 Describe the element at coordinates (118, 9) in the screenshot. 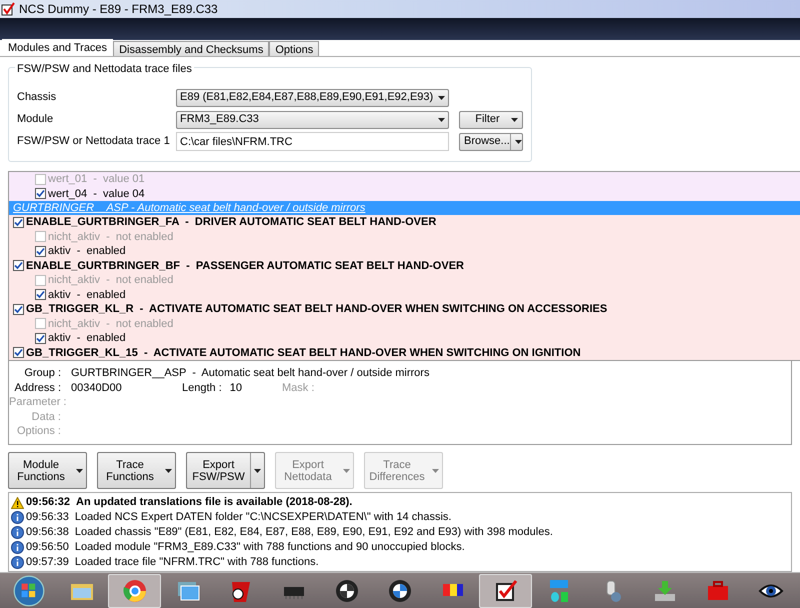

I see `window-title: NCS Dummy - E89 - FRM3_E89.C33` at that location.